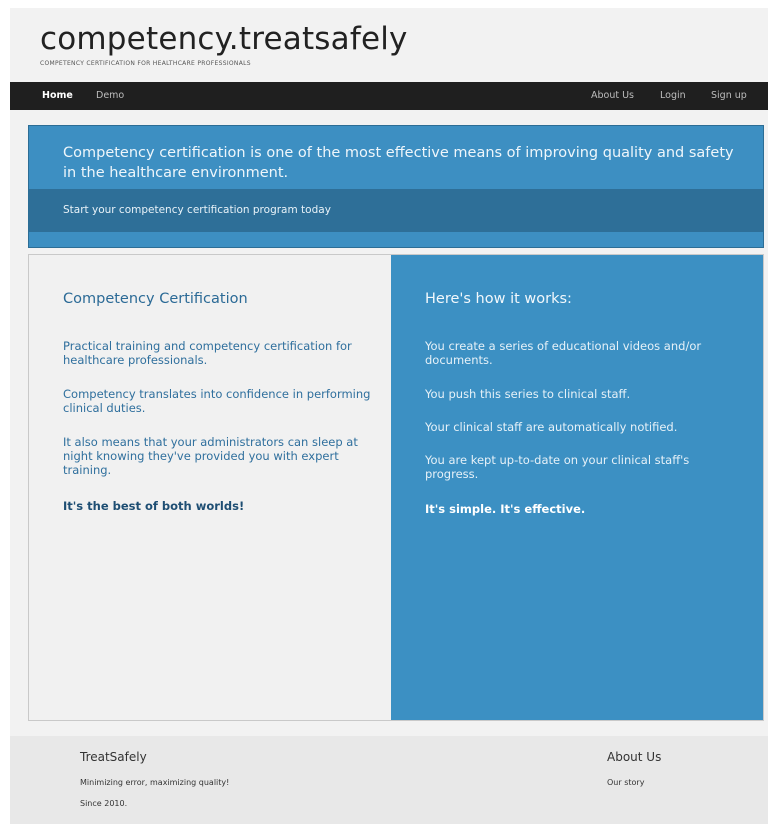 The width and height of the screenshot is (774, 827). Describe the element at coordinates (155, 299) in the screenshot. I see `left-panel-title: Competency Certification` at that location.